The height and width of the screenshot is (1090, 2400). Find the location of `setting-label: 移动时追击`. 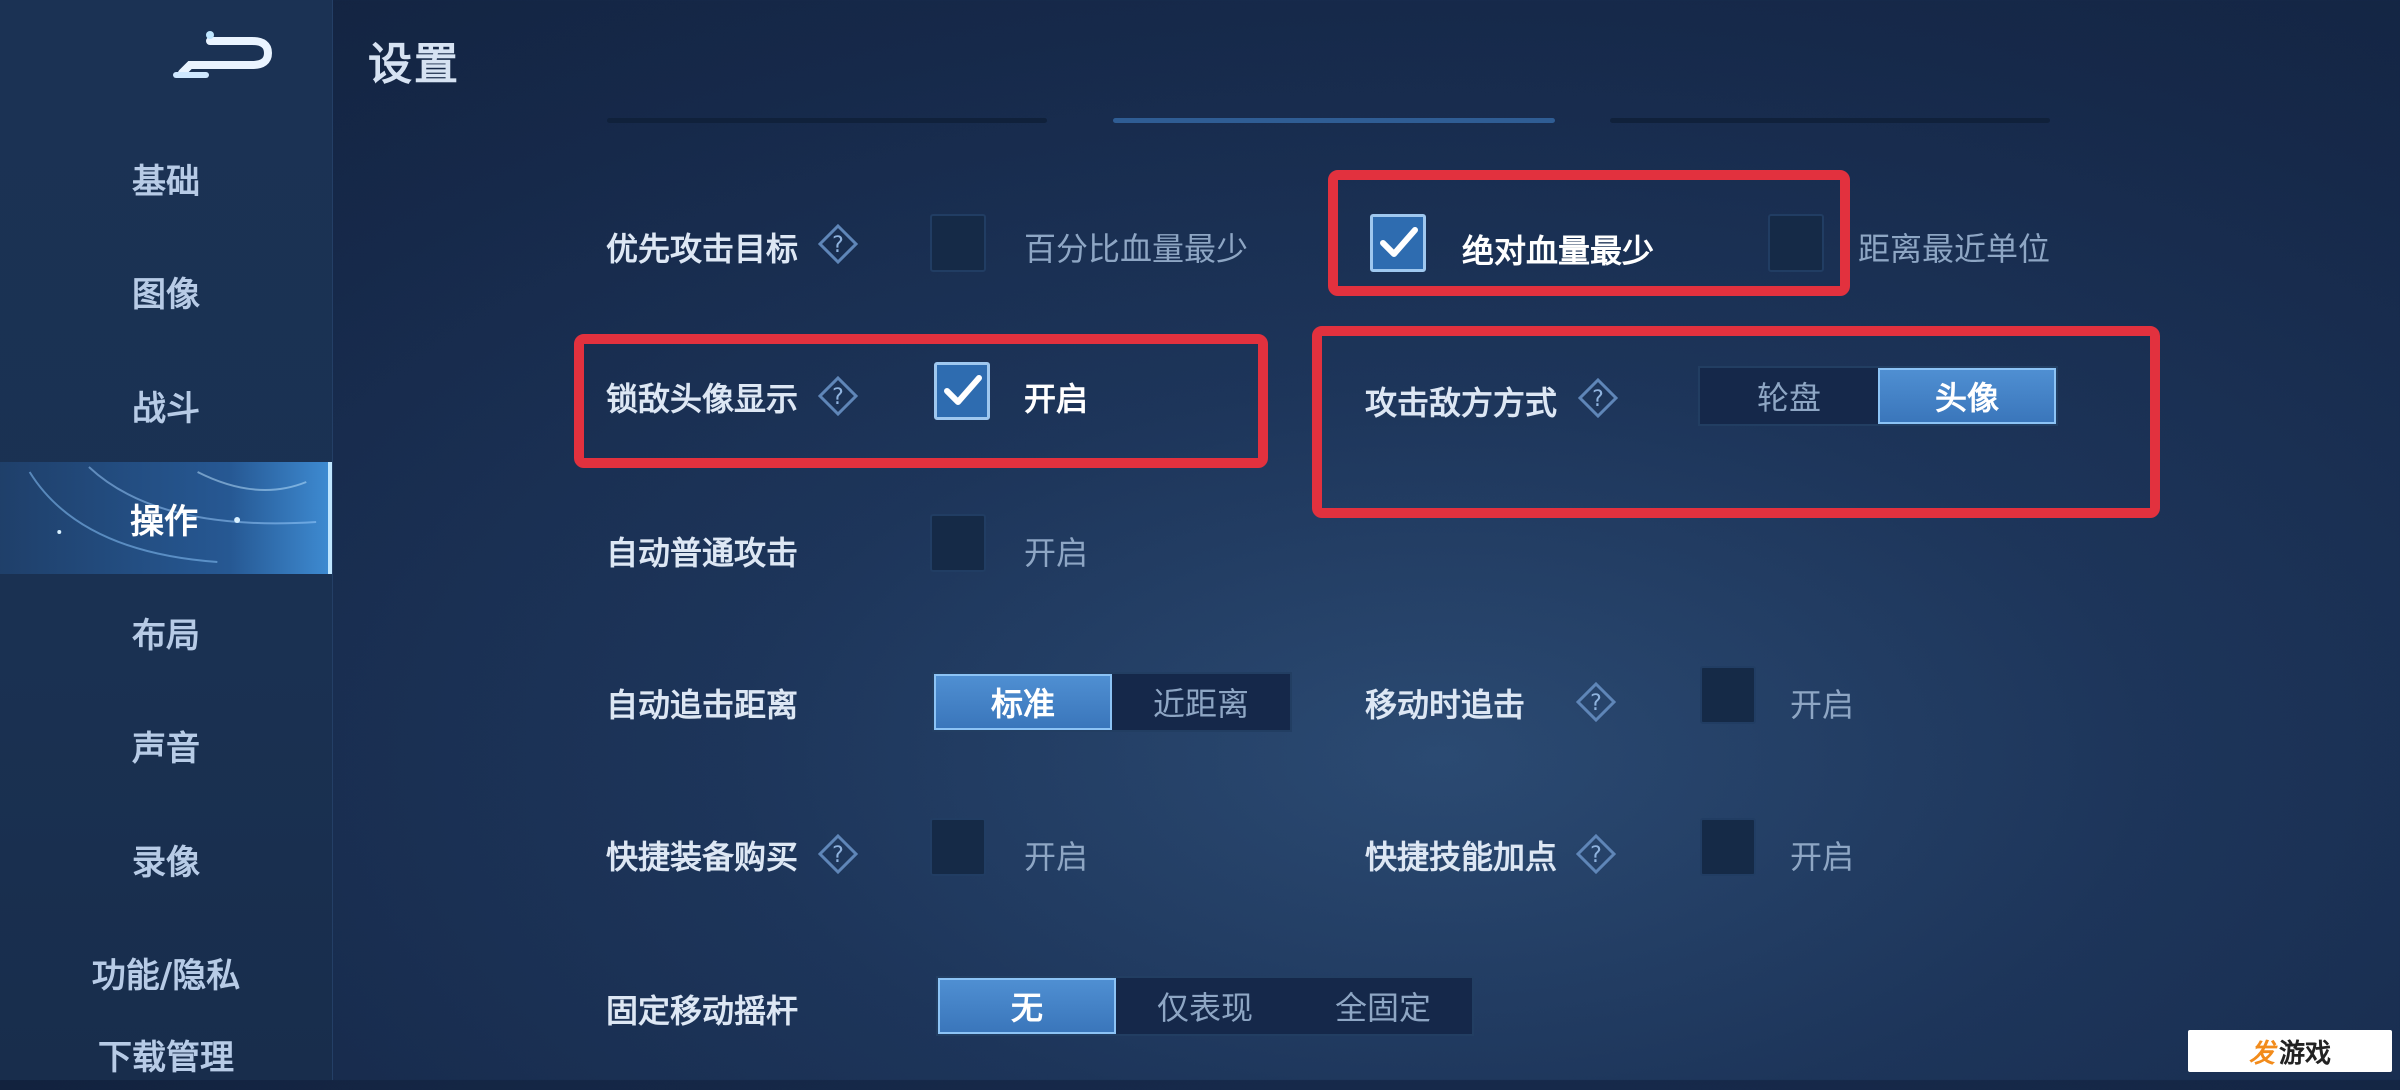

setting-label: 移动时追击 is located at coordinates (1445, 705).